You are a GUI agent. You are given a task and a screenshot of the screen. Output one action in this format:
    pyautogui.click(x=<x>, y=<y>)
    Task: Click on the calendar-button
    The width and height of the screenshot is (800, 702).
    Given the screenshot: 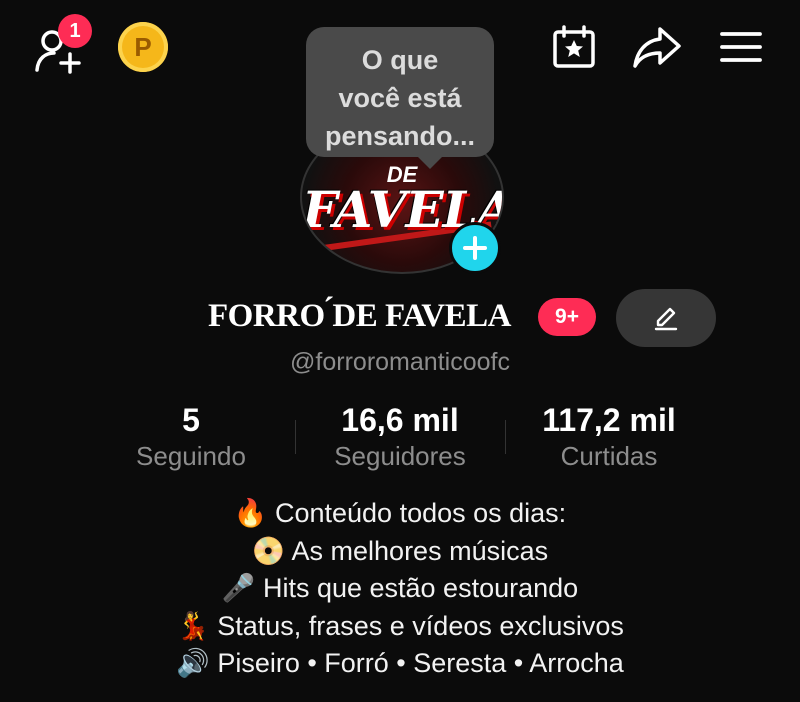 What is the action you would take?
    pyautogui.click(x=574, y=47)
    